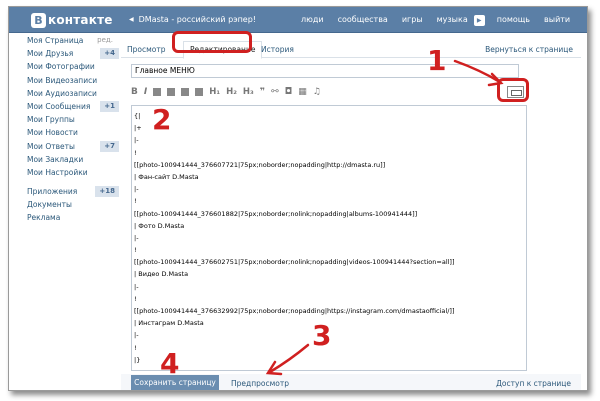  What do you see at coordinates (170, 363) in the screenshot?
I see `annotation-number-4: 4` at bounding box center [170, 363].